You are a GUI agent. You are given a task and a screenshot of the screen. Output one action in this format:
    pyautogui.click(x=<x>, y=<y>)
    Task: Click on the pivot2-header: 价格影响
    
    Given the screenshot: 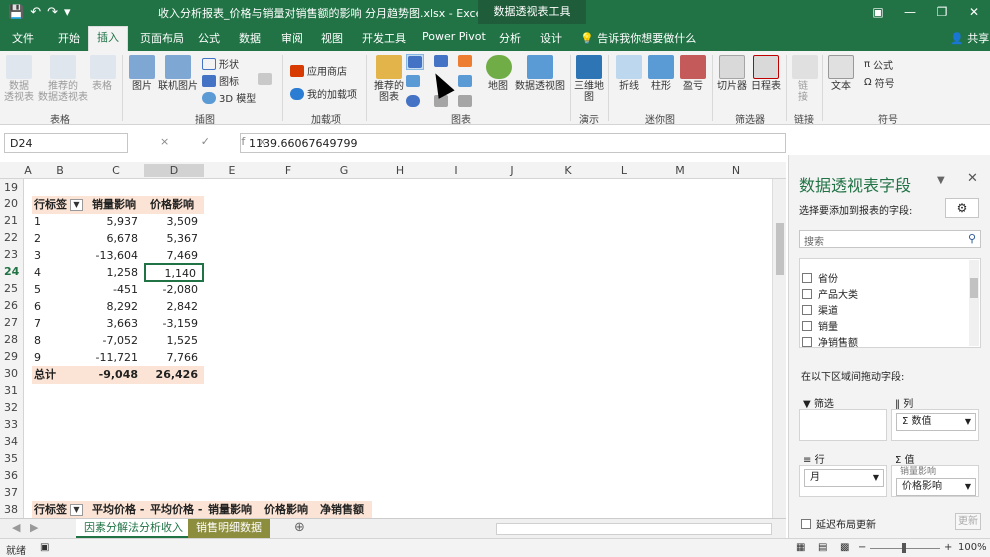 What is the action you would take?
    pyautogui.click(x=288, y=509)
    